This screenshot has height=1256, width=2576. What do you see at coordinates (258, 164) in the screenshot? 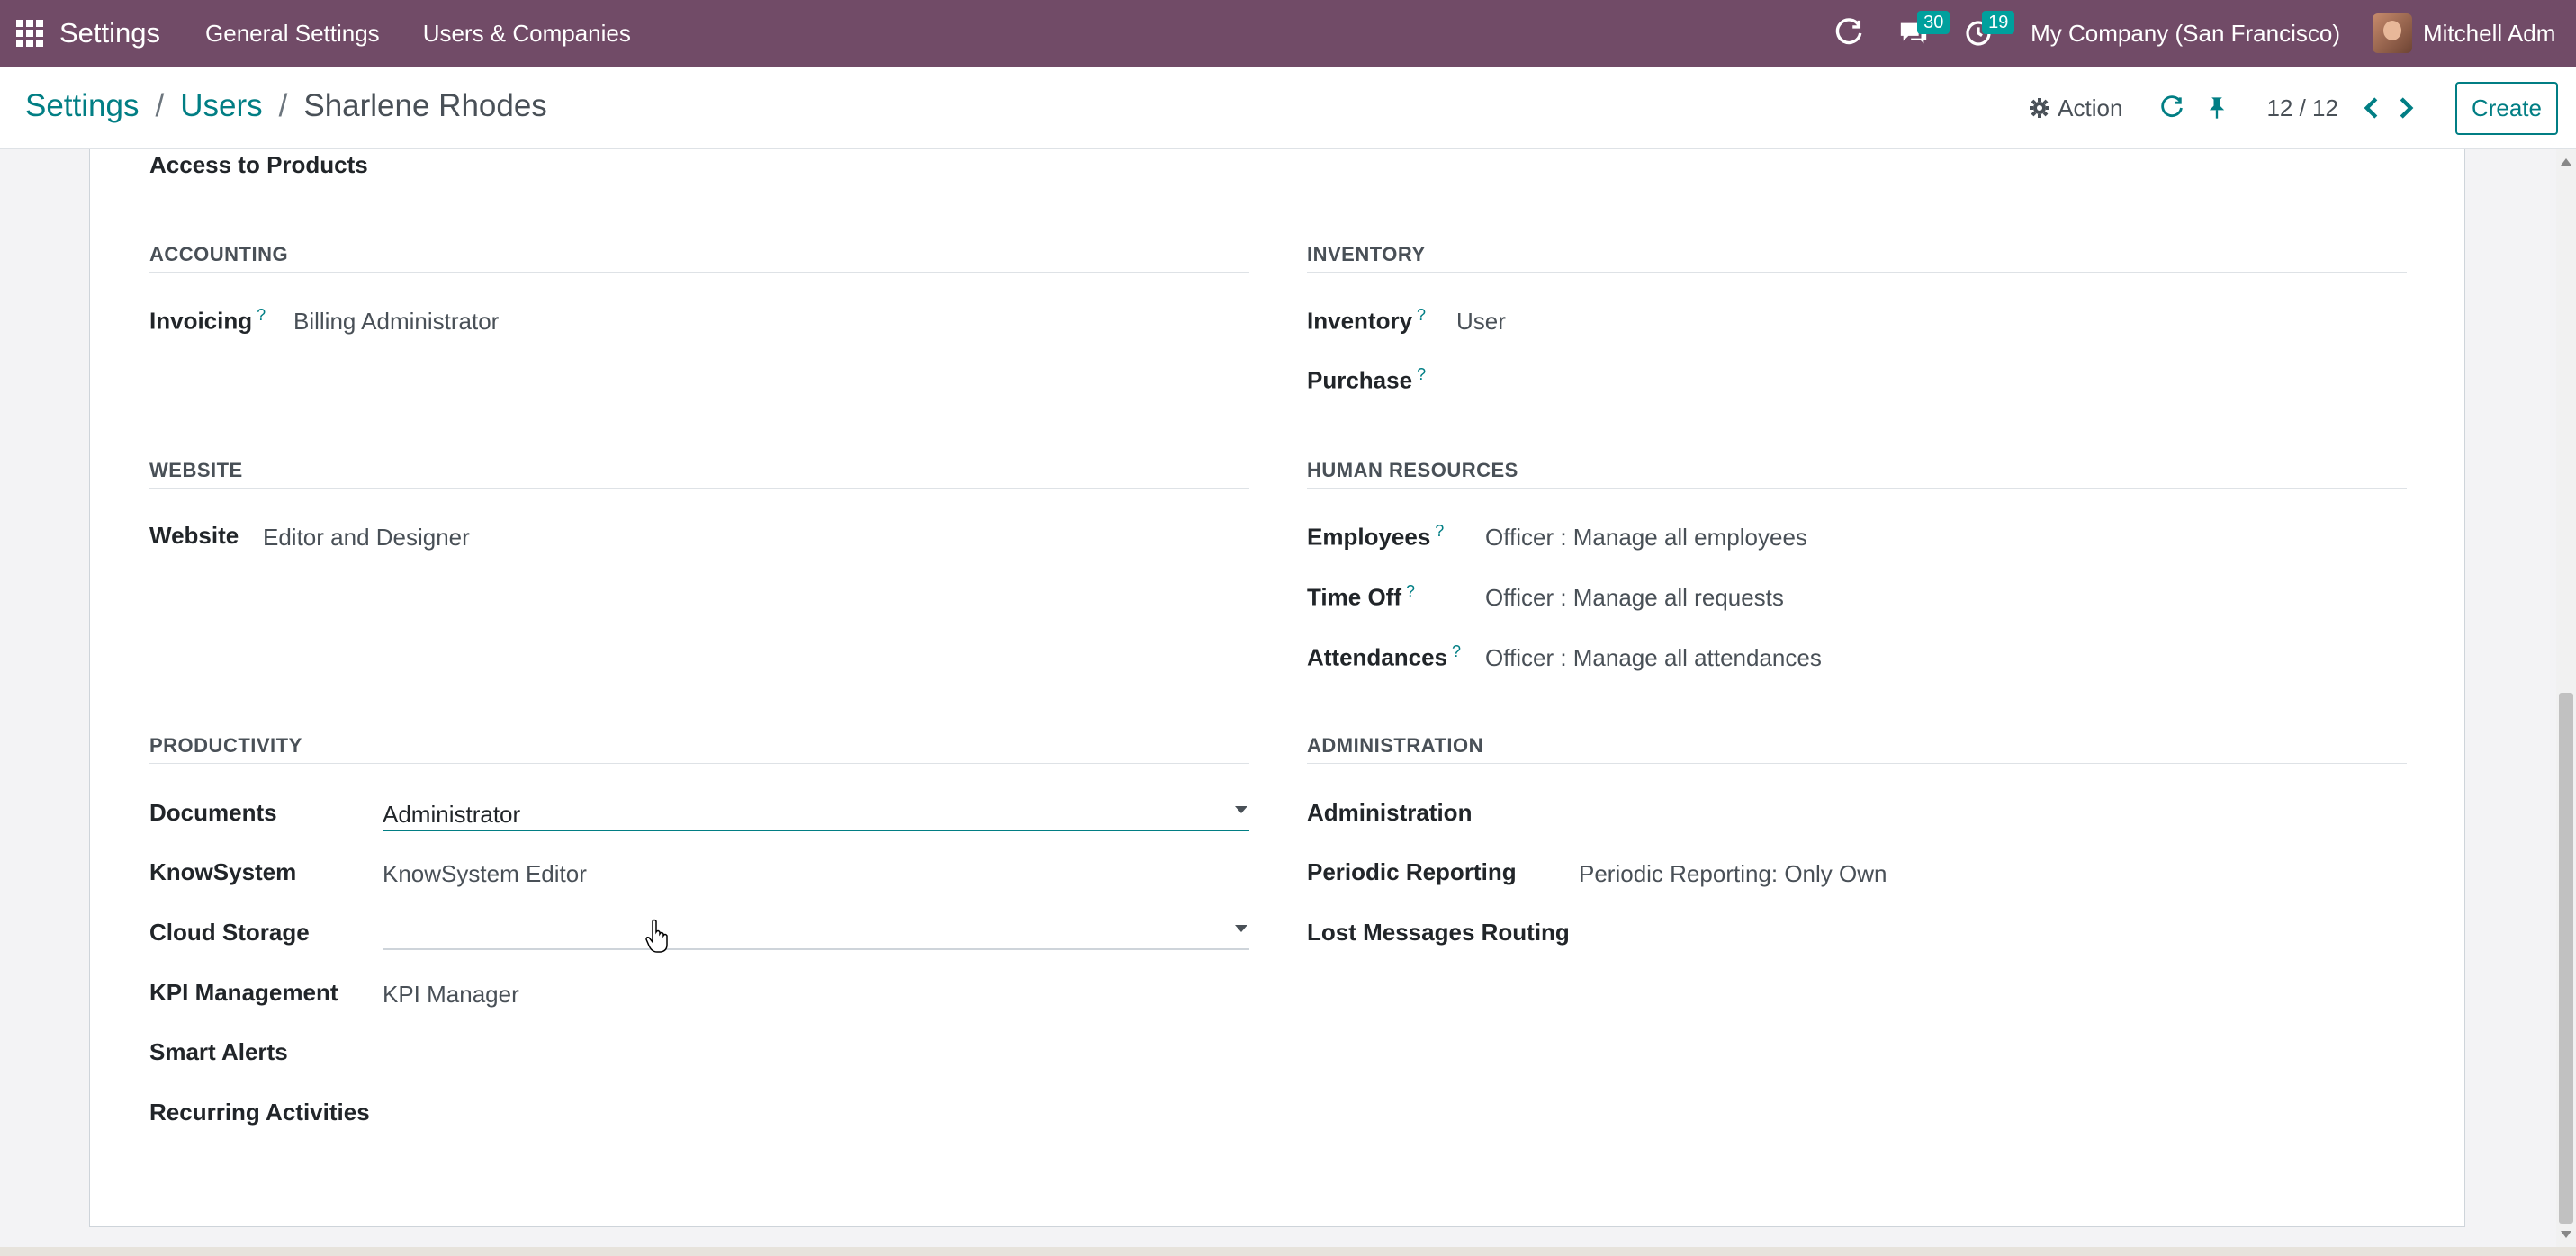
I see `access-products-label: Access to Products` at bounding box center [258, 164].